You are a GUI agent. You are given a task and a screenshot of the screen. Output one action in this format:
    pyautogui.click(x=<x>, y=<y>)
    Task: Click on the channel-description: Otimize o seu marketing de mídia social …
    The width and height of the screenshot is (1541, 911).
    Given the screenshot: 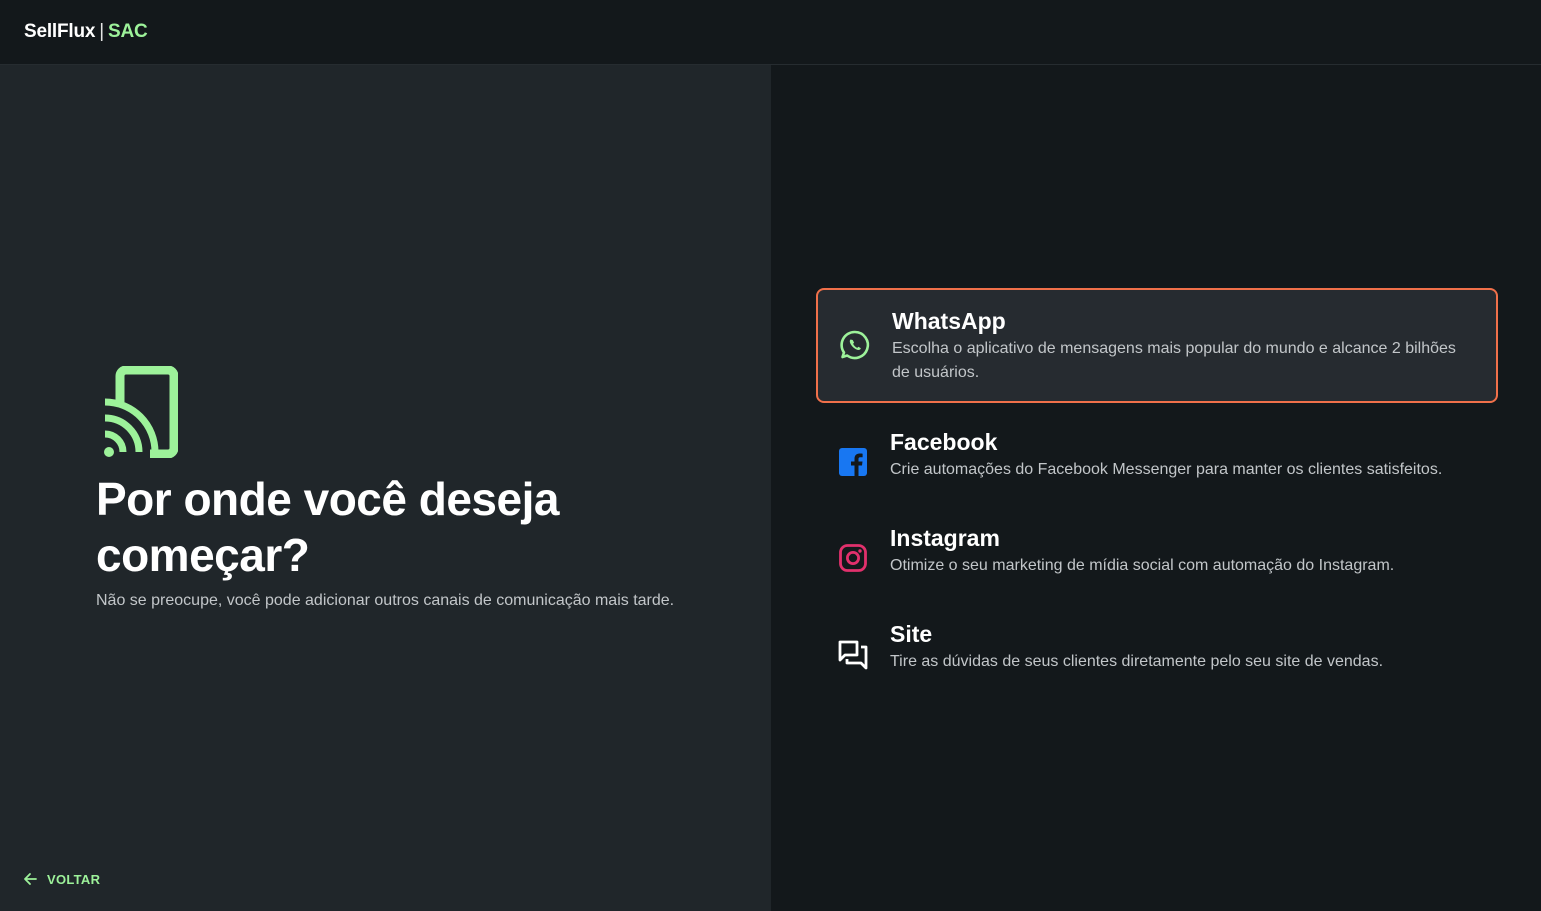 What is the action you would take?
    pyautogui.click(x=1142, y=565)
    